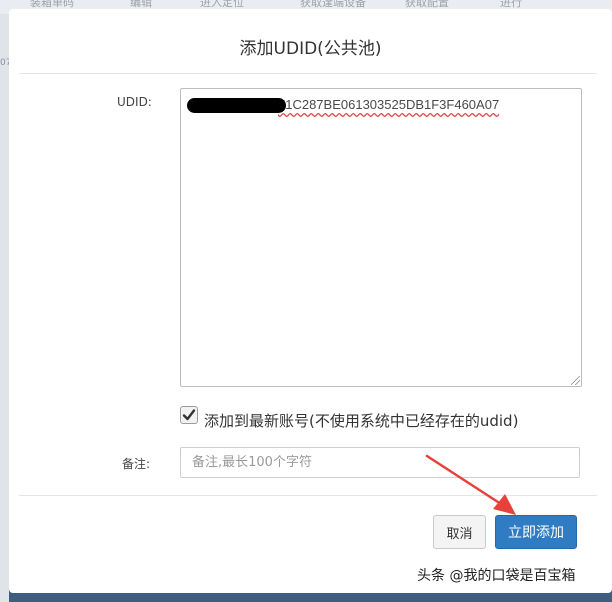 Image resolution: width=612 pixels, height=602 pixels. Describe the element at coordinates (575, 380) in the screenshot. I see `resize-handle-icon` at that location.